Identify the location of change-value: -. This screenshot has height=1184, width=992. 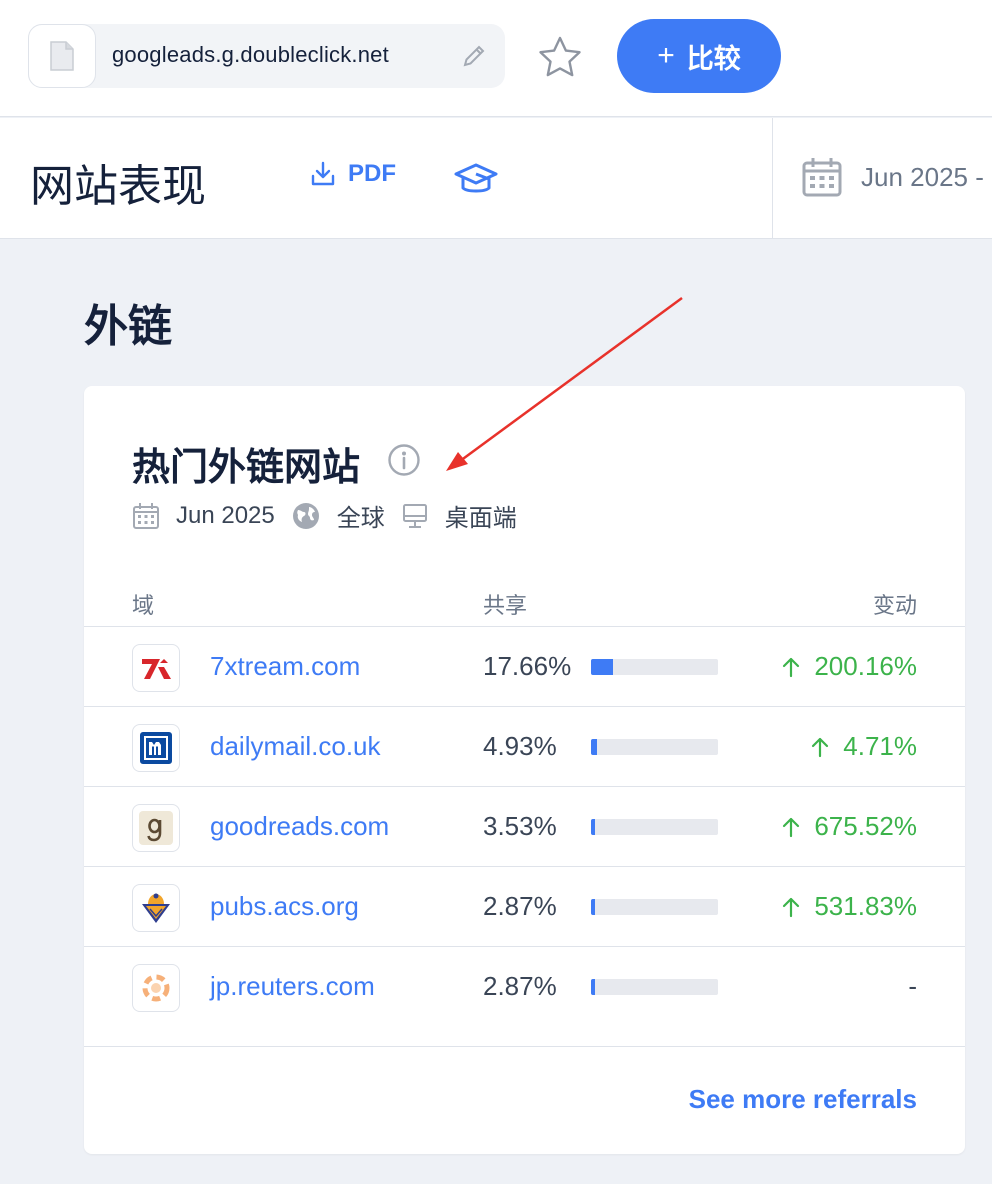
(912, 986).